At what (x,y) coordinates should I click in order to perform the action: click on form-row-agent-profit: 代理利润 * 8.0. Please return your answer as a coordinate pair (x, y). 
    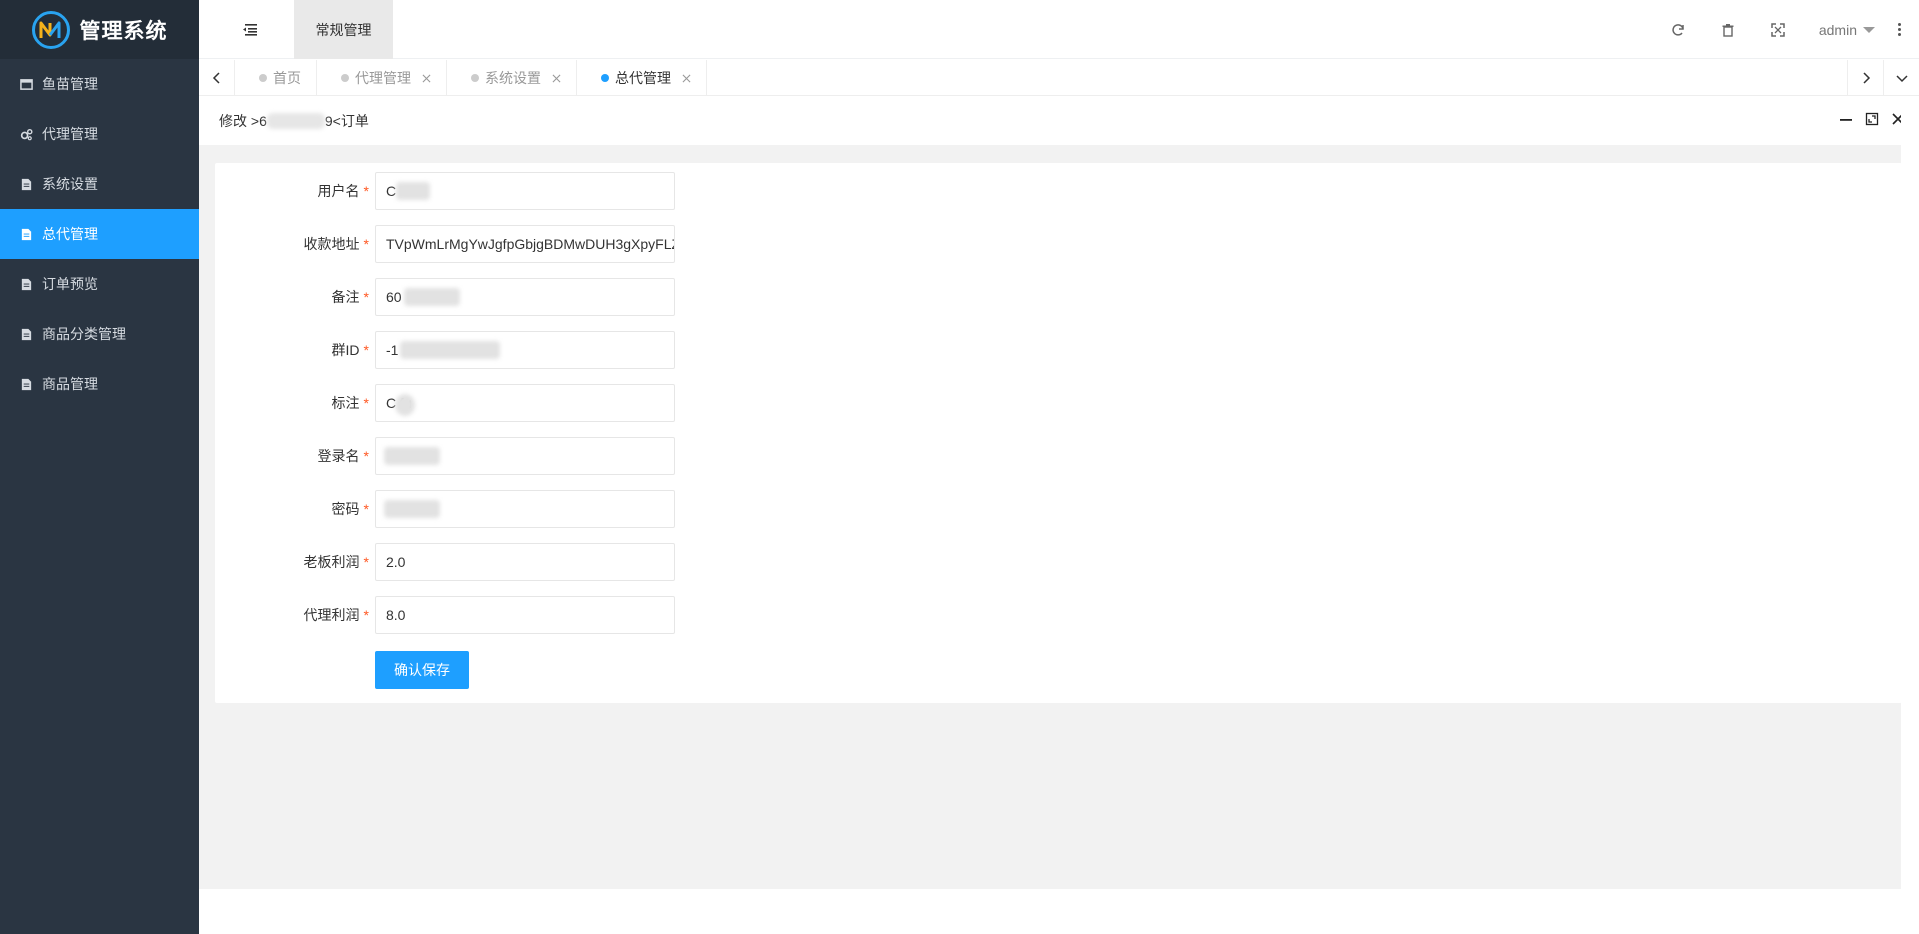
    Looking at the image, I should click on (495, 615).